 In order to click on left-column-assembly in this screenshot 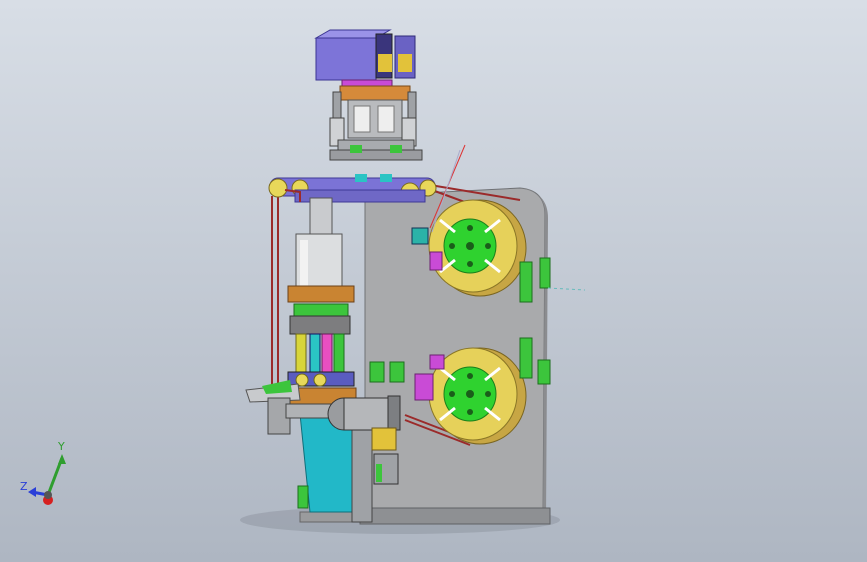, I will do `click(320, 301)`.